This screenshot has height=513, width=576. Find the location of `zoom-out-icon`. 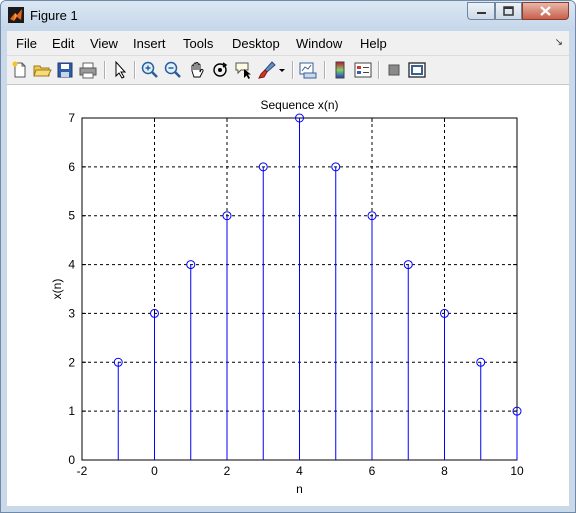

zoom-out-icon is located at coordinates (172, 69).